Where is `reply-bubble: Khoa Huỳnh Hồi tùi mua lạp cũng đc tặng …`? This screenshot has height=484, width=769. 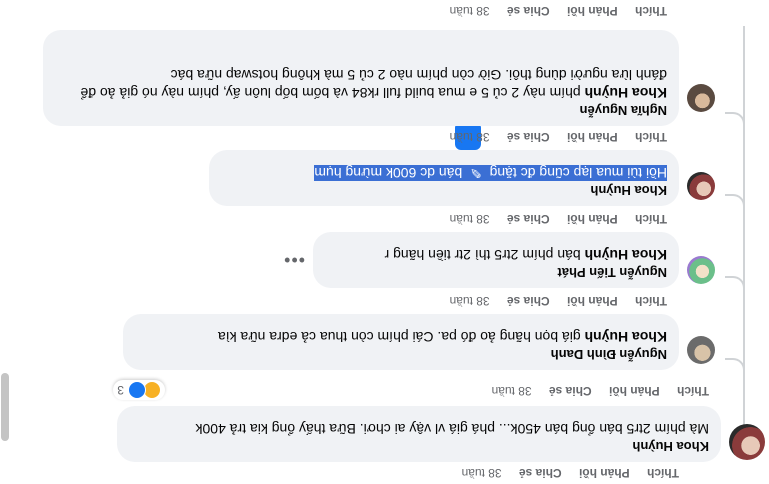 reply-bubble: Khoa Huỳnh Hồi tùi mua lạp cũng đc tặng … is located at coordinates (444, 178).